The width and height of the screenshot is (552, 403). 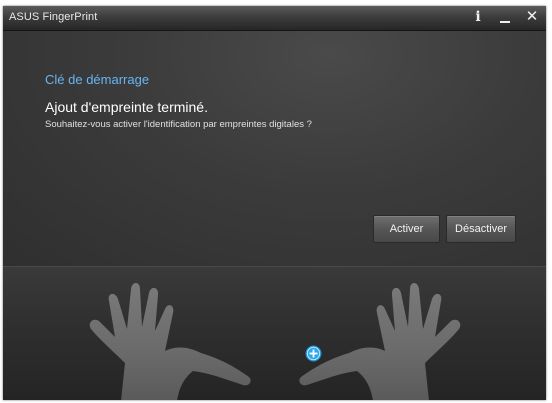 What do you see at coordinates (97, 79) in the screenshot?
I see `step-title: Clé de démarrage` at bounding box center [97, 79].